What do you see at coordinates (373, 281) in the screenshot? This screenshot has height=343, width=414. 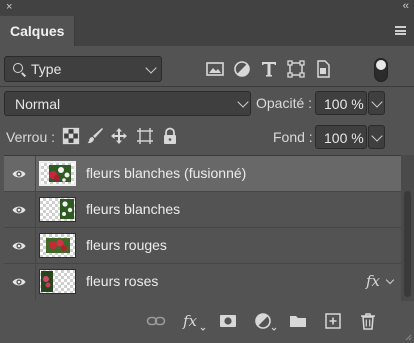 I see `layer-effects-badge: fx` at bounding box center [373, 281].